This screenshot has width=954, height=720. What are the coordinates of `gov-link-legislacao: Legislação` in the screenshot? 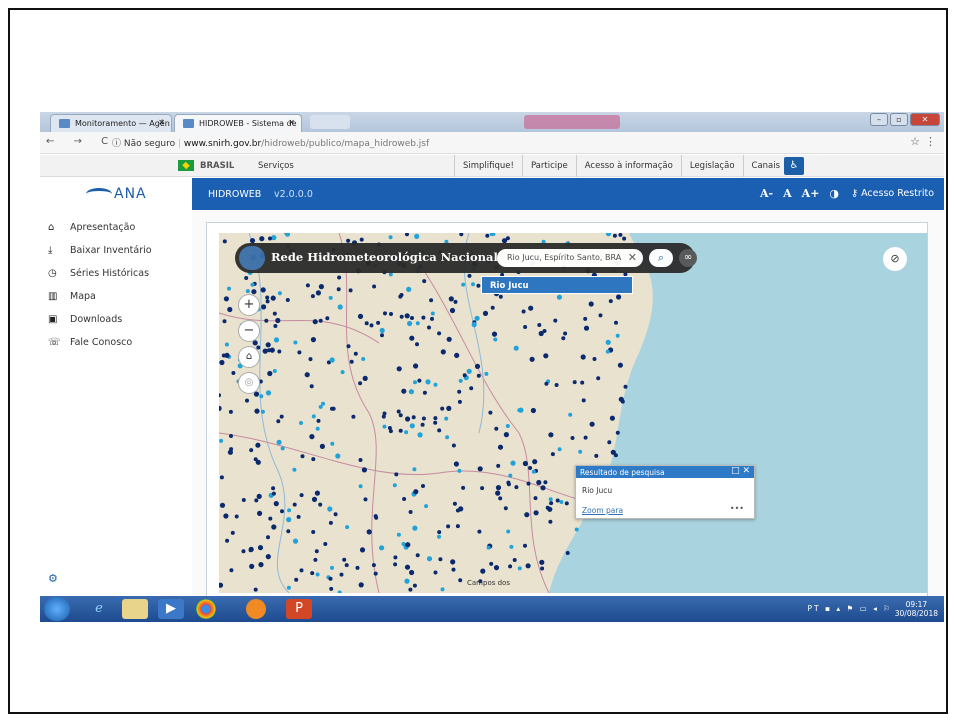 It's located at (711, 166).